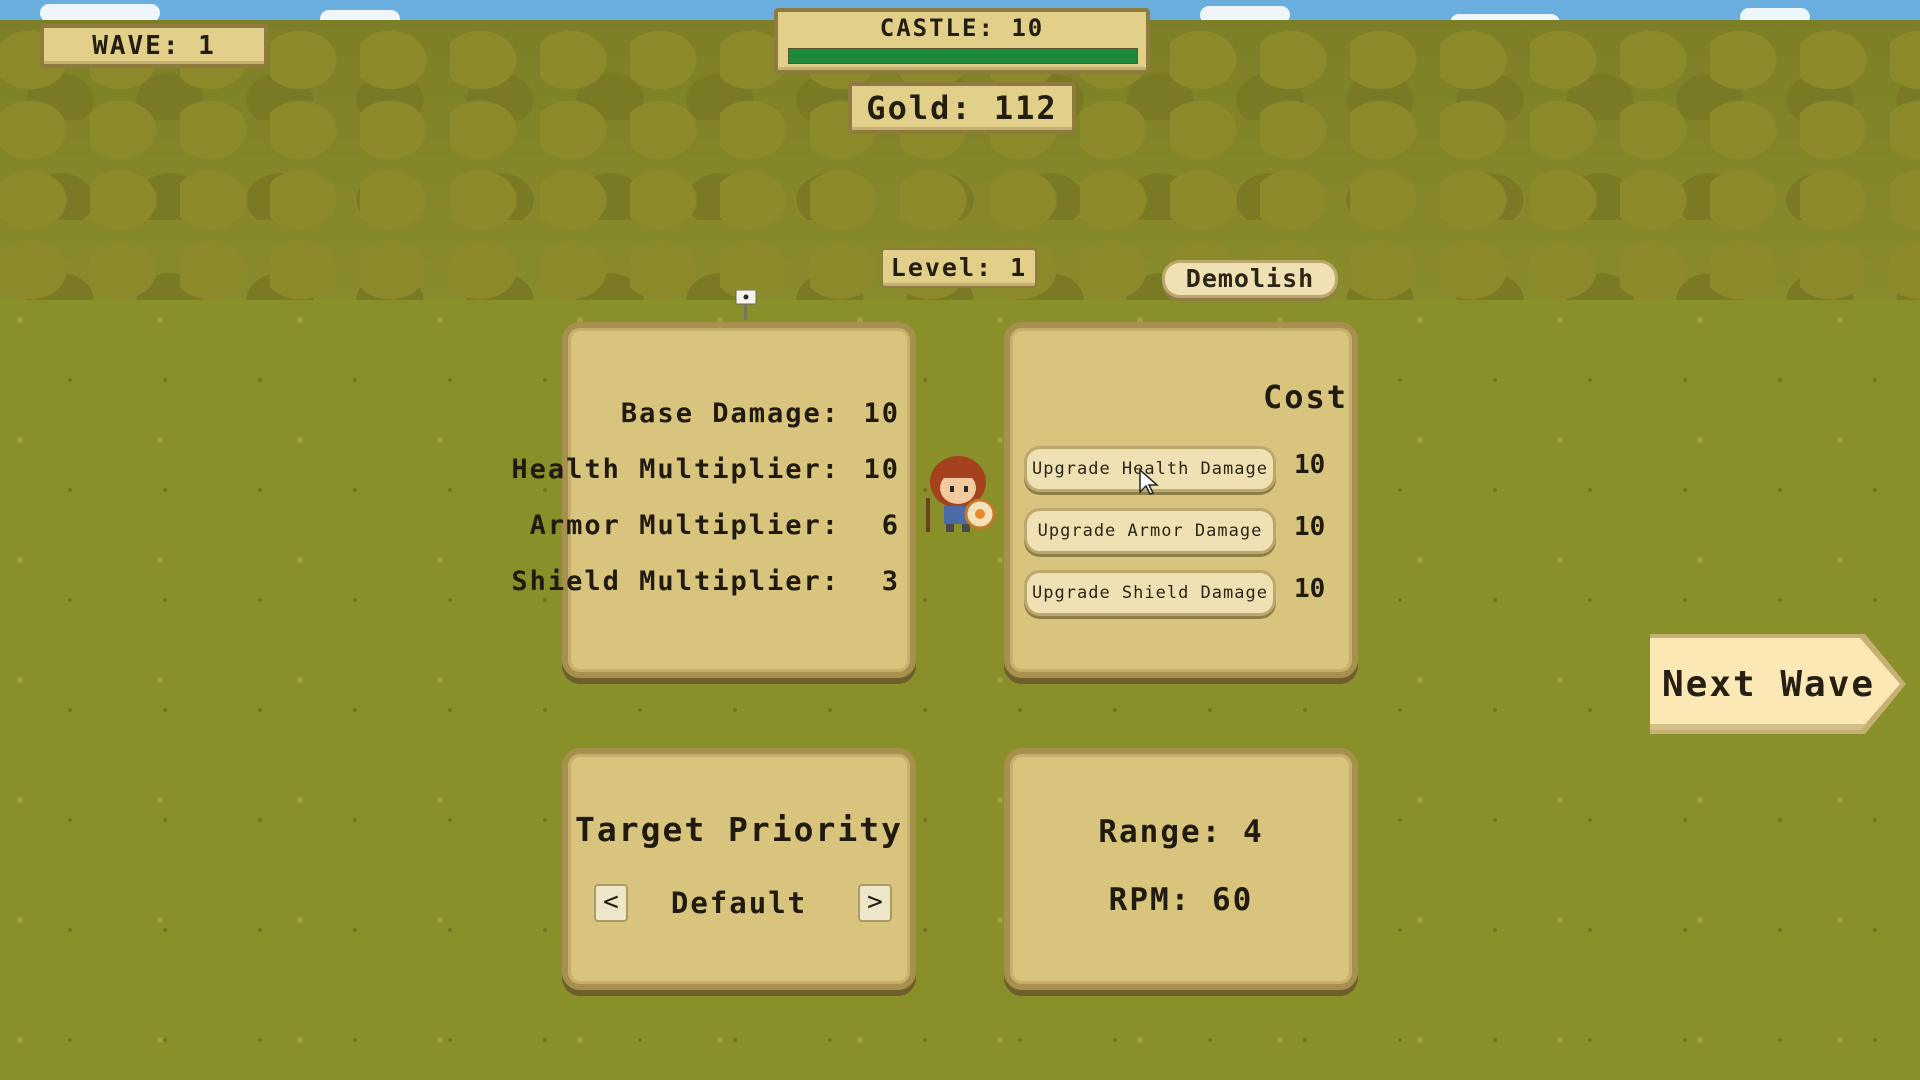 This screenshot has height=1080, width=1920. I want to click on stat-row: Shield Multiplier: 3, so click(705, 583).